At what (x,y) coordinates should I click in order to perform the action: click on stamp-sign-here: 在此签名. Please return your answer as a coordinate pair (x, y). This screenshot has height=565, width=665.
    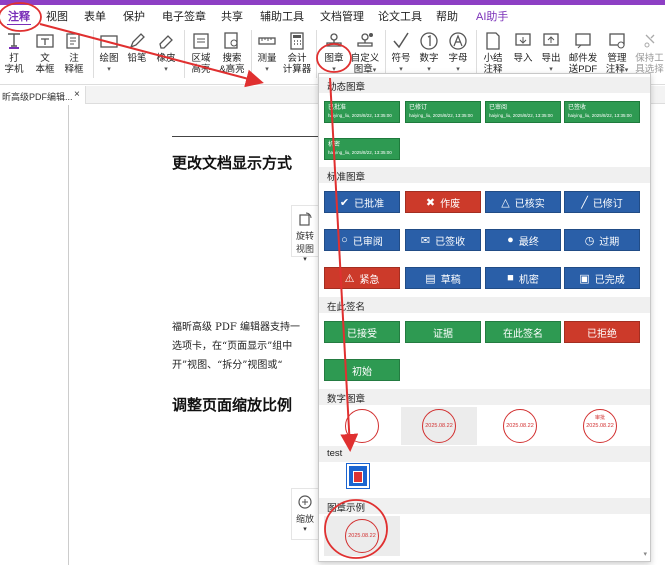
    Looking at the image, I should click on (523, 332).